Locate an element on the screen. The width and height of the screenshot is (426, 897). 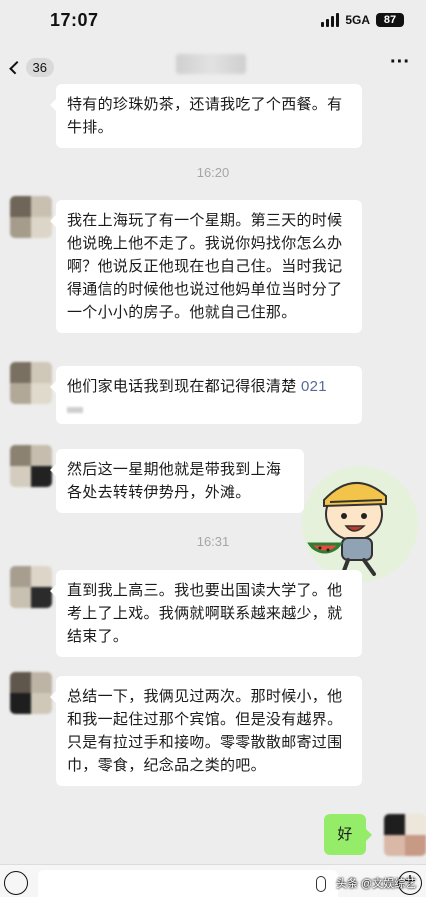
message-bubble: 特有的珍珠奶茶，还请我吃了个西餐。有牛排。 is located at coordinates (206, 116).